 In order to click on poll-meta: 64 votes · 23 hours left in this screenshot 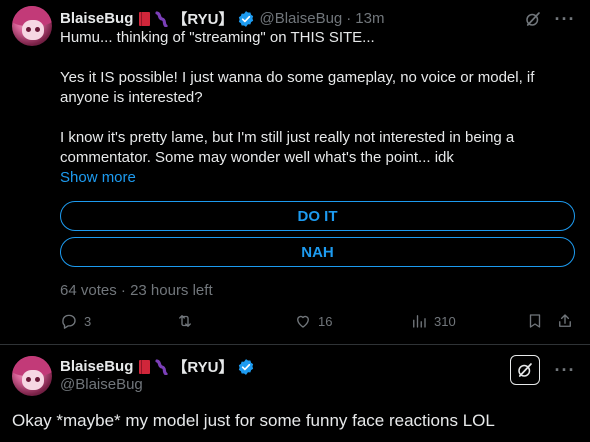, I will do `click(136, 290)`.